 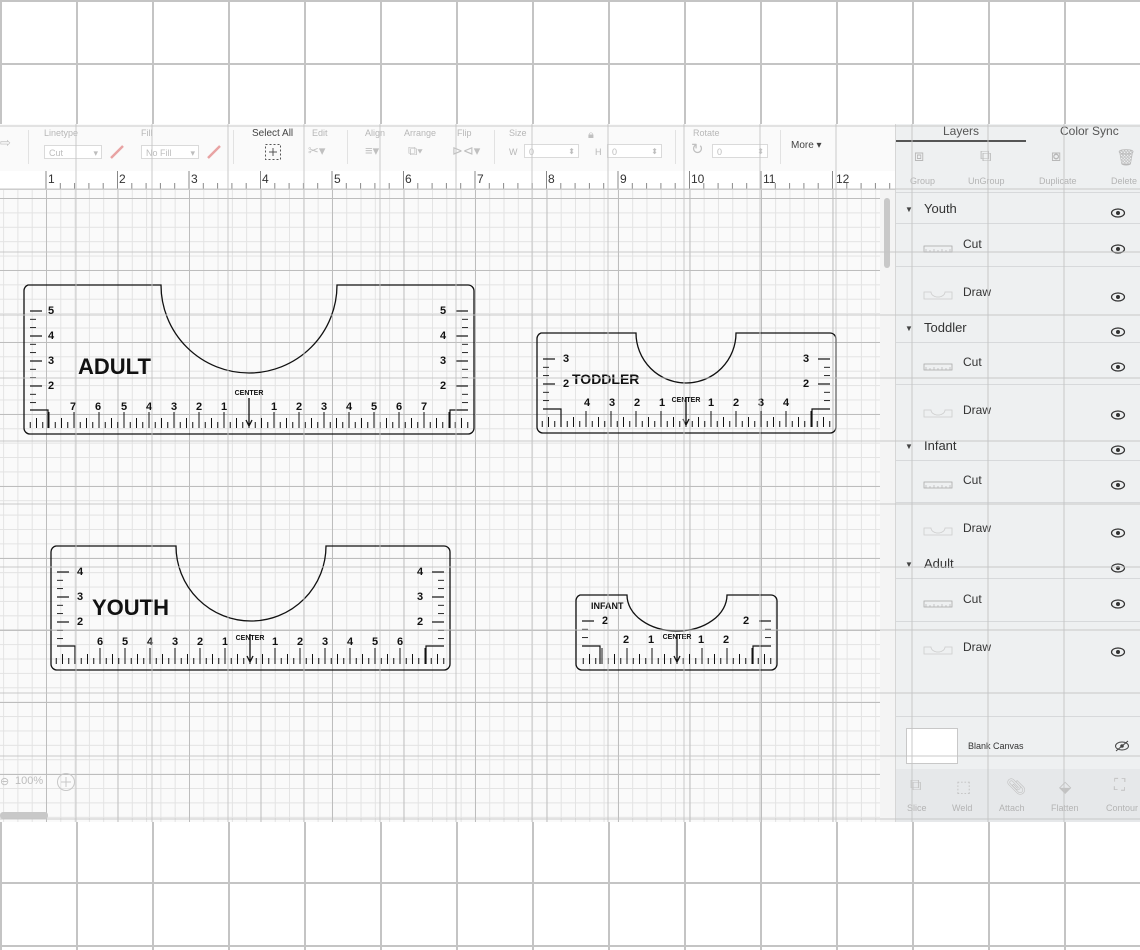 I want to click on layer-group-row: ▼ Toddler, so click(x=1018, y=329).